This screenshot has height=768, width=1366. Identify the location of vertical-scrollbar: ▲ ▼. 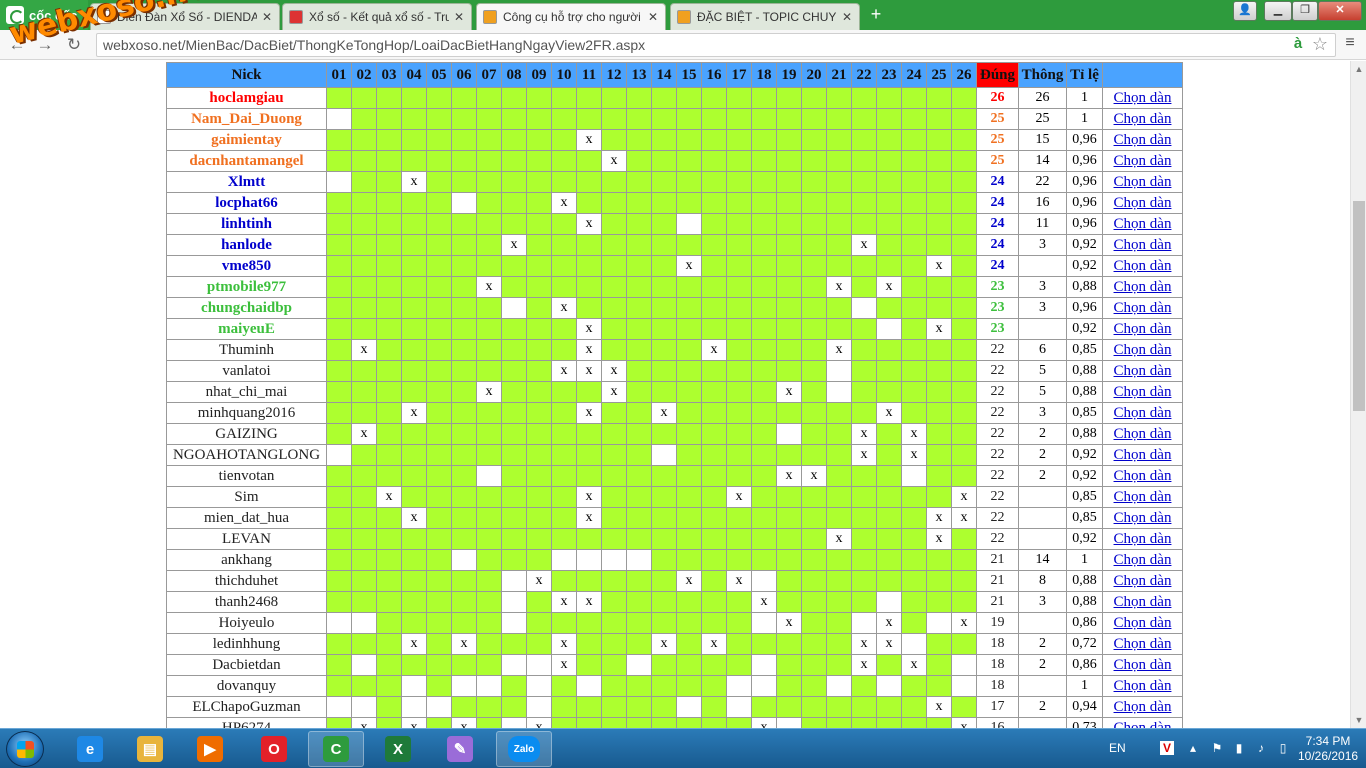
(1358, 394).